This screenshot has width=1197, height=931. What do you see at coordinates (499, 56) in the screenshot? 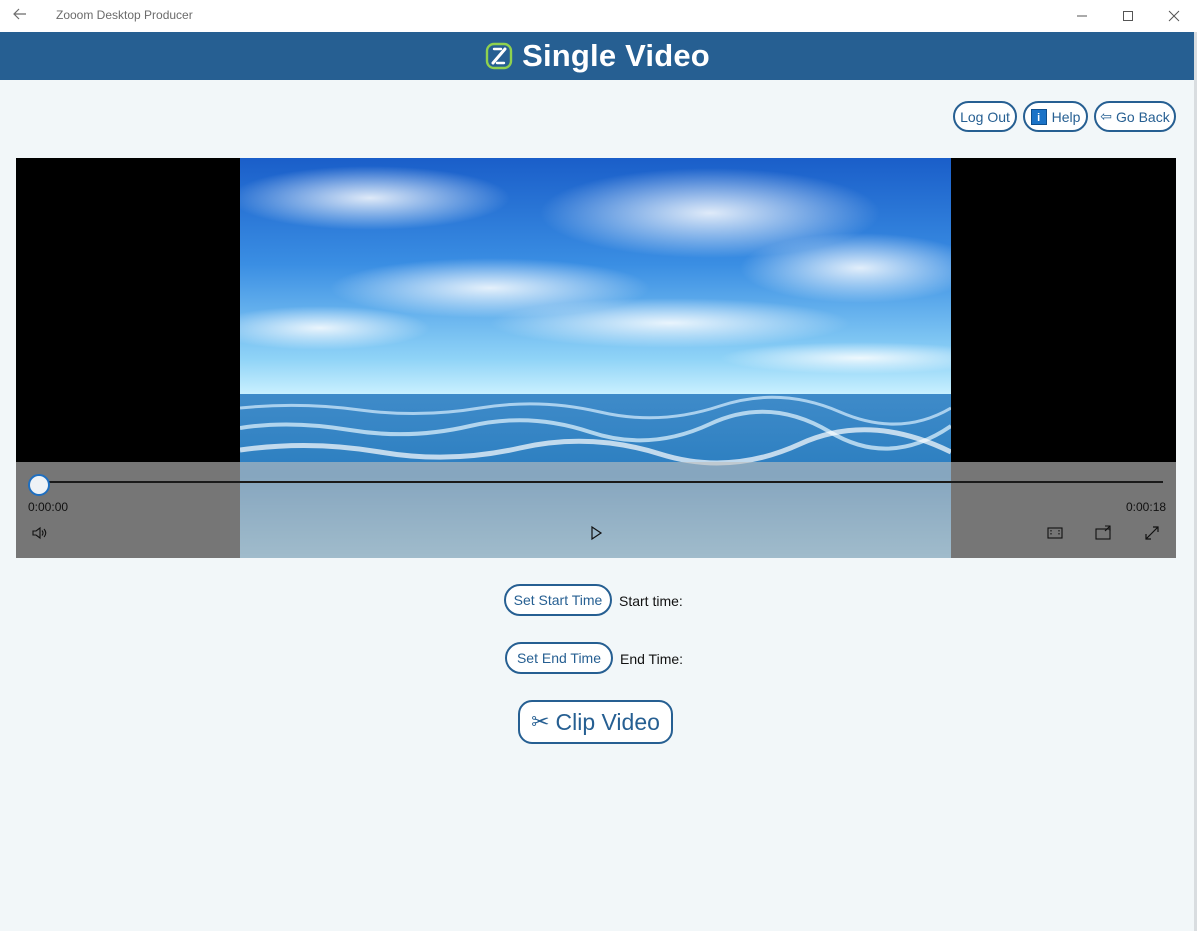
I see `zooom-logo-icon` at bounding box center [499, 56].